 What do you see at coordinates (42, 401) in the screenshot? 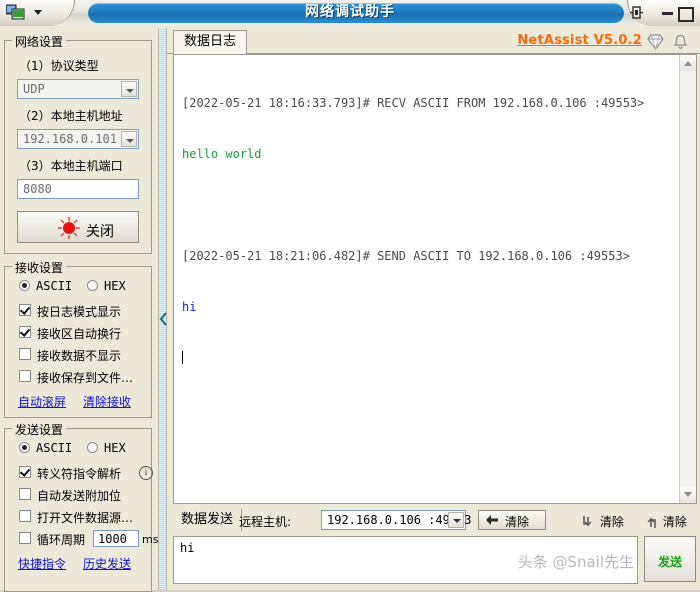
I see `auto-scroll-link: 自动滚屏` at bounding box center [42, 401].